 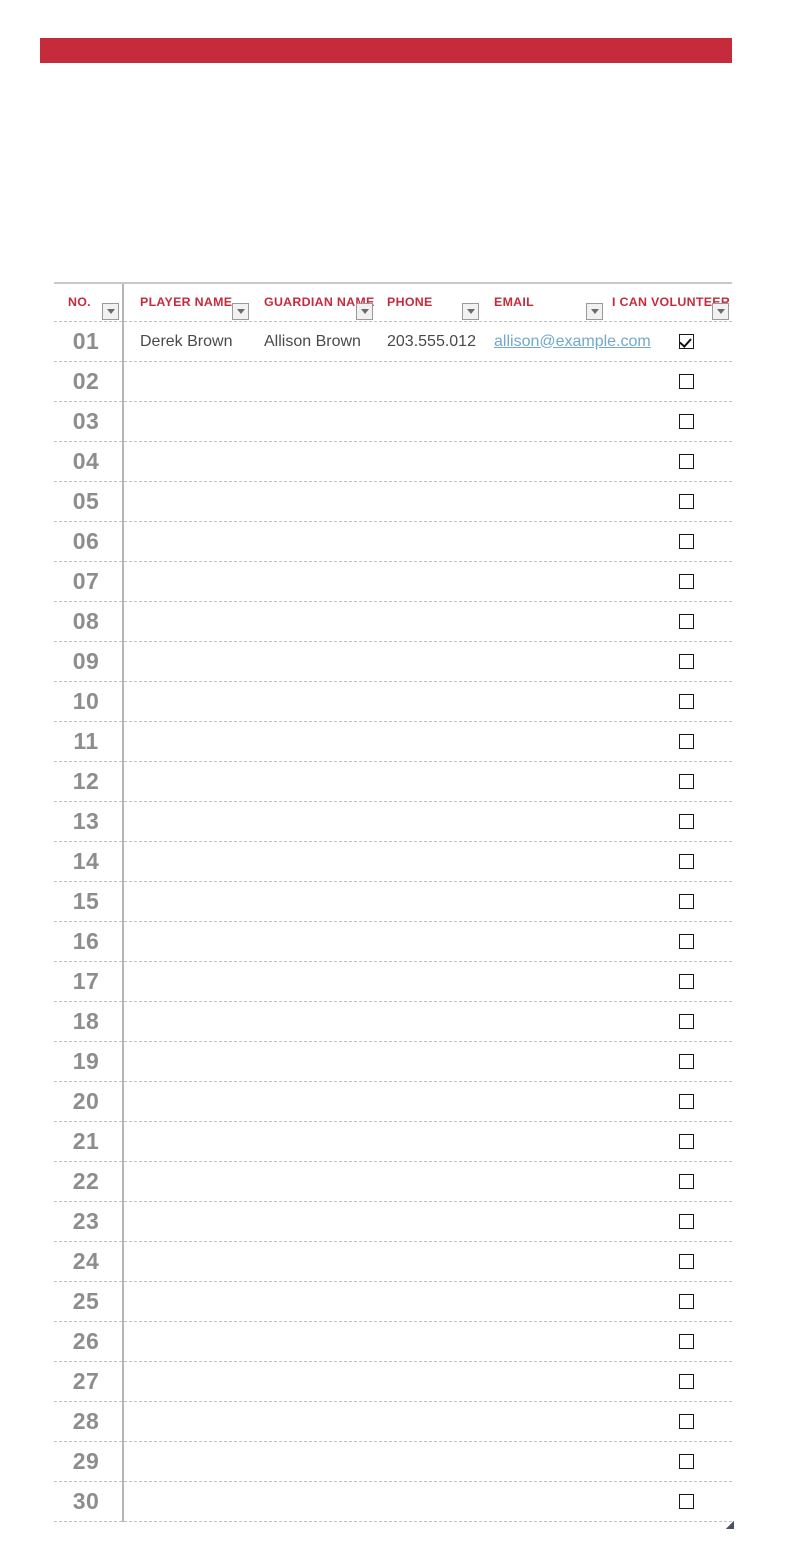 I want to click on table-row: 11, so click(x=393, y=742).